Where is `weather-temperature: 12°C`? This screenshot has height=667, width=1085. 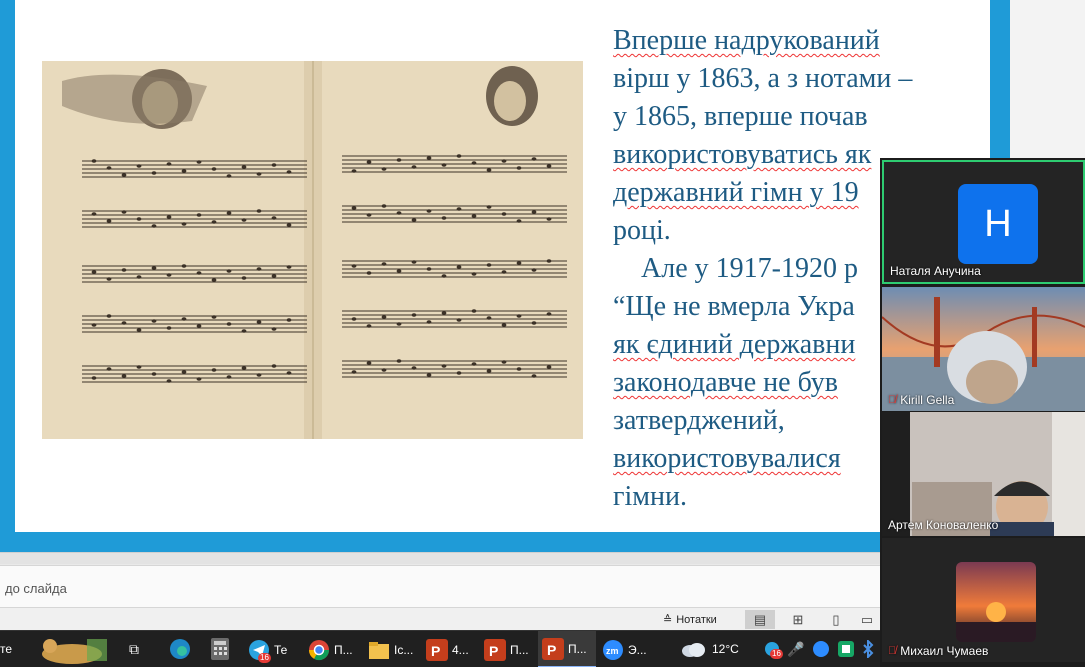 weather-temperature: 12°C is located at coordinates (725, 649).